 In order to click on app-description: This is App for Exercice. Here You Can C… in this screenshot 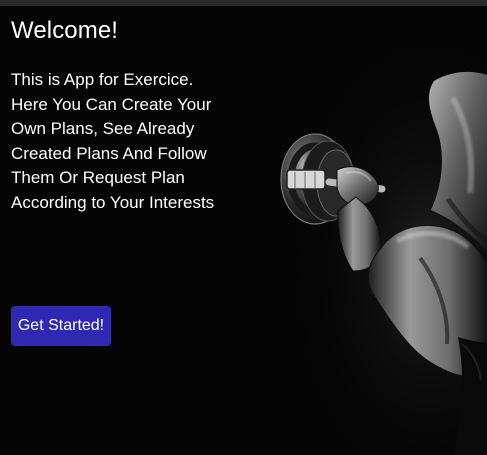, I will do `click(113, 141)`.